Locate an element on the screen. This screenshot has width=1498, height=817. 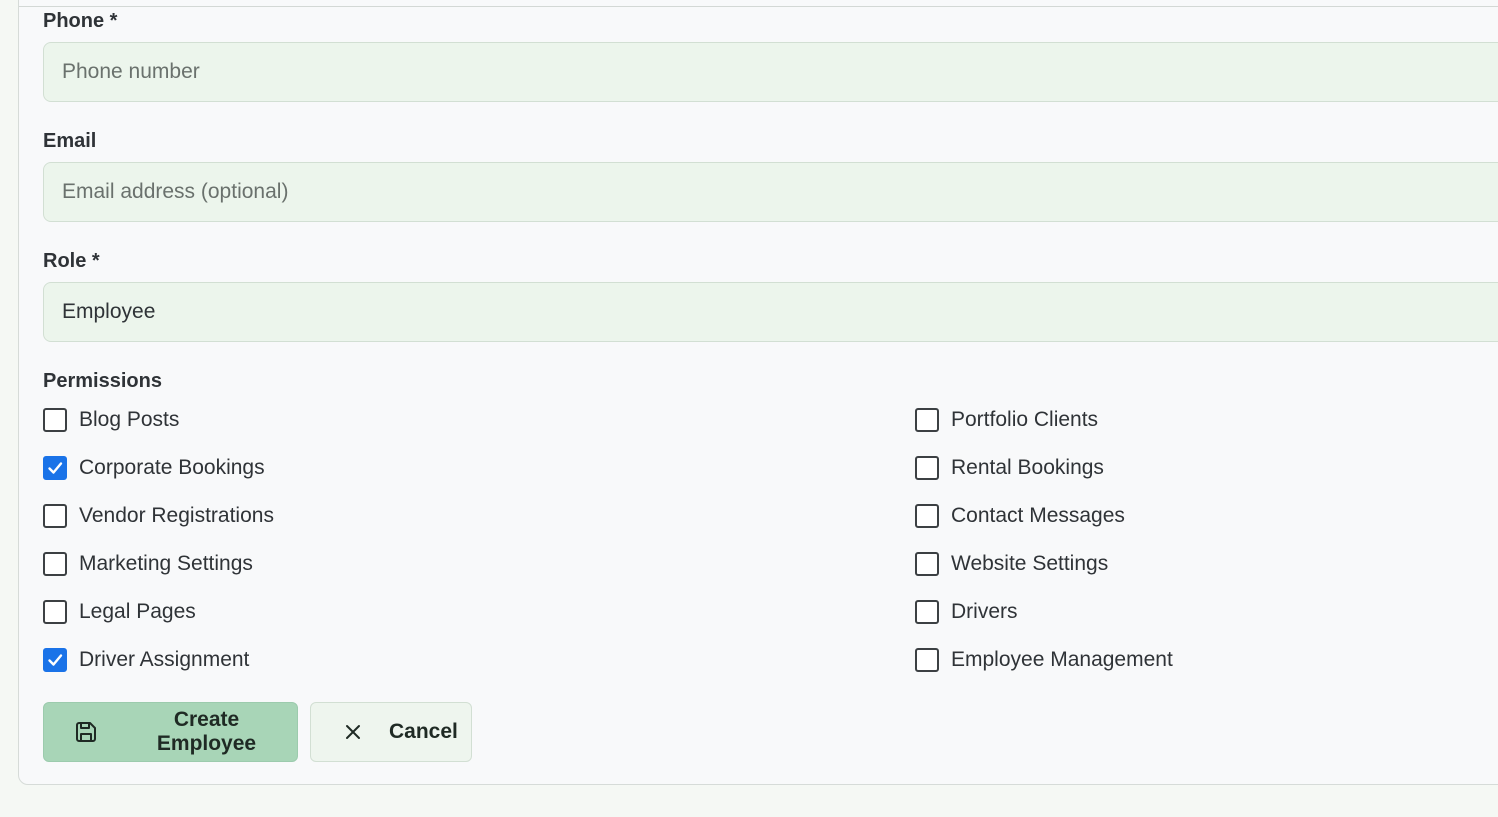
email-input is located at coordinates (770, 192).